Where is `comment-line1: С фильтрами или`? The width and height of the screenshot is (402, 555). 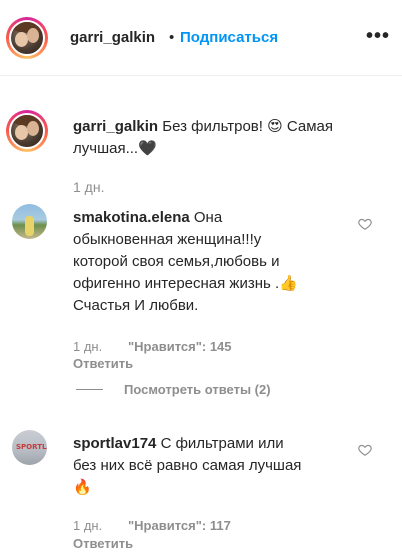 comment-line1: С фильтрами или is located at coordinates (222, 443).